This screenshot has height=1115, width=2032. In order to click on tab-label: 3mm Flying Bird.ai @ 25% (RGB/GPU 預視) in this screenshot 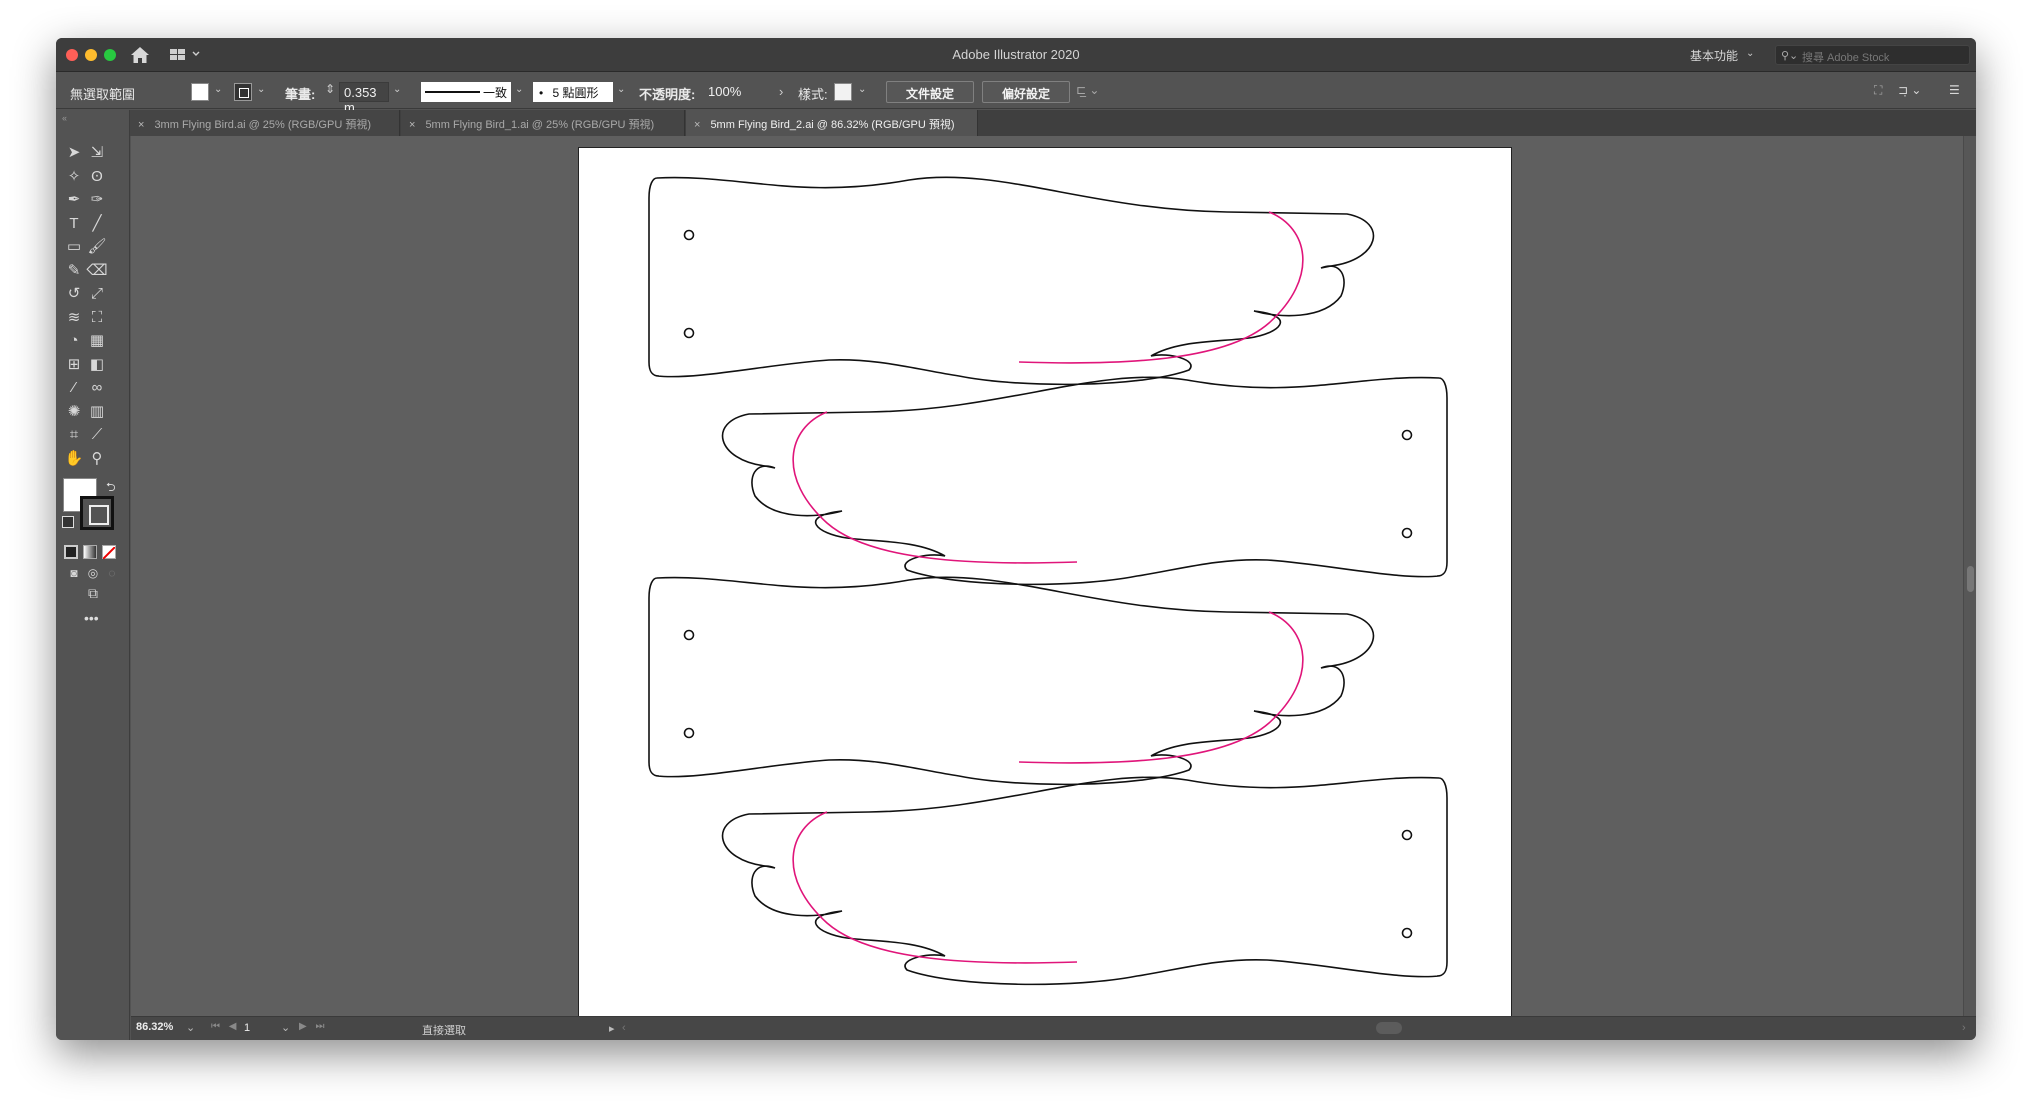, I will do `click(262, 125)`.